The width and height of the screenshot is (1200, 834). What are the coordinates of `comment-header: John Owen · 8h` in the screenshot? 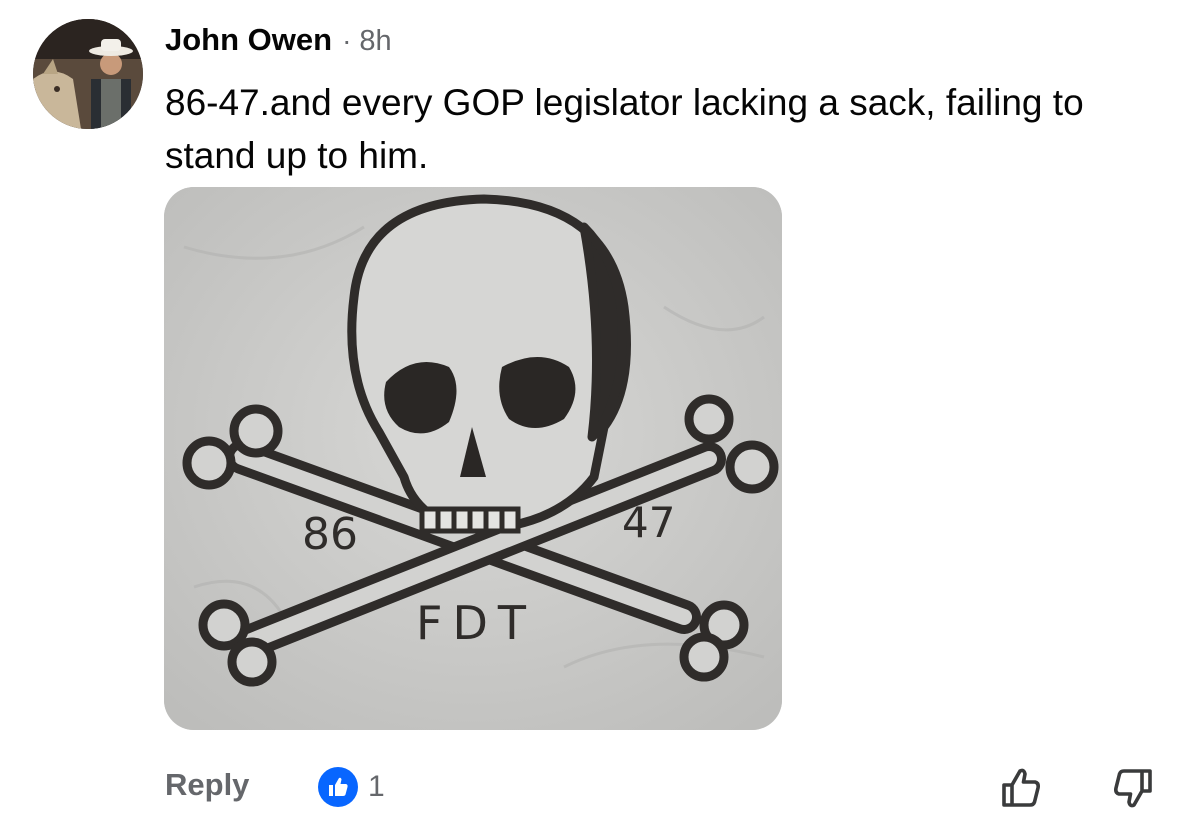 It's located at (278, 42).